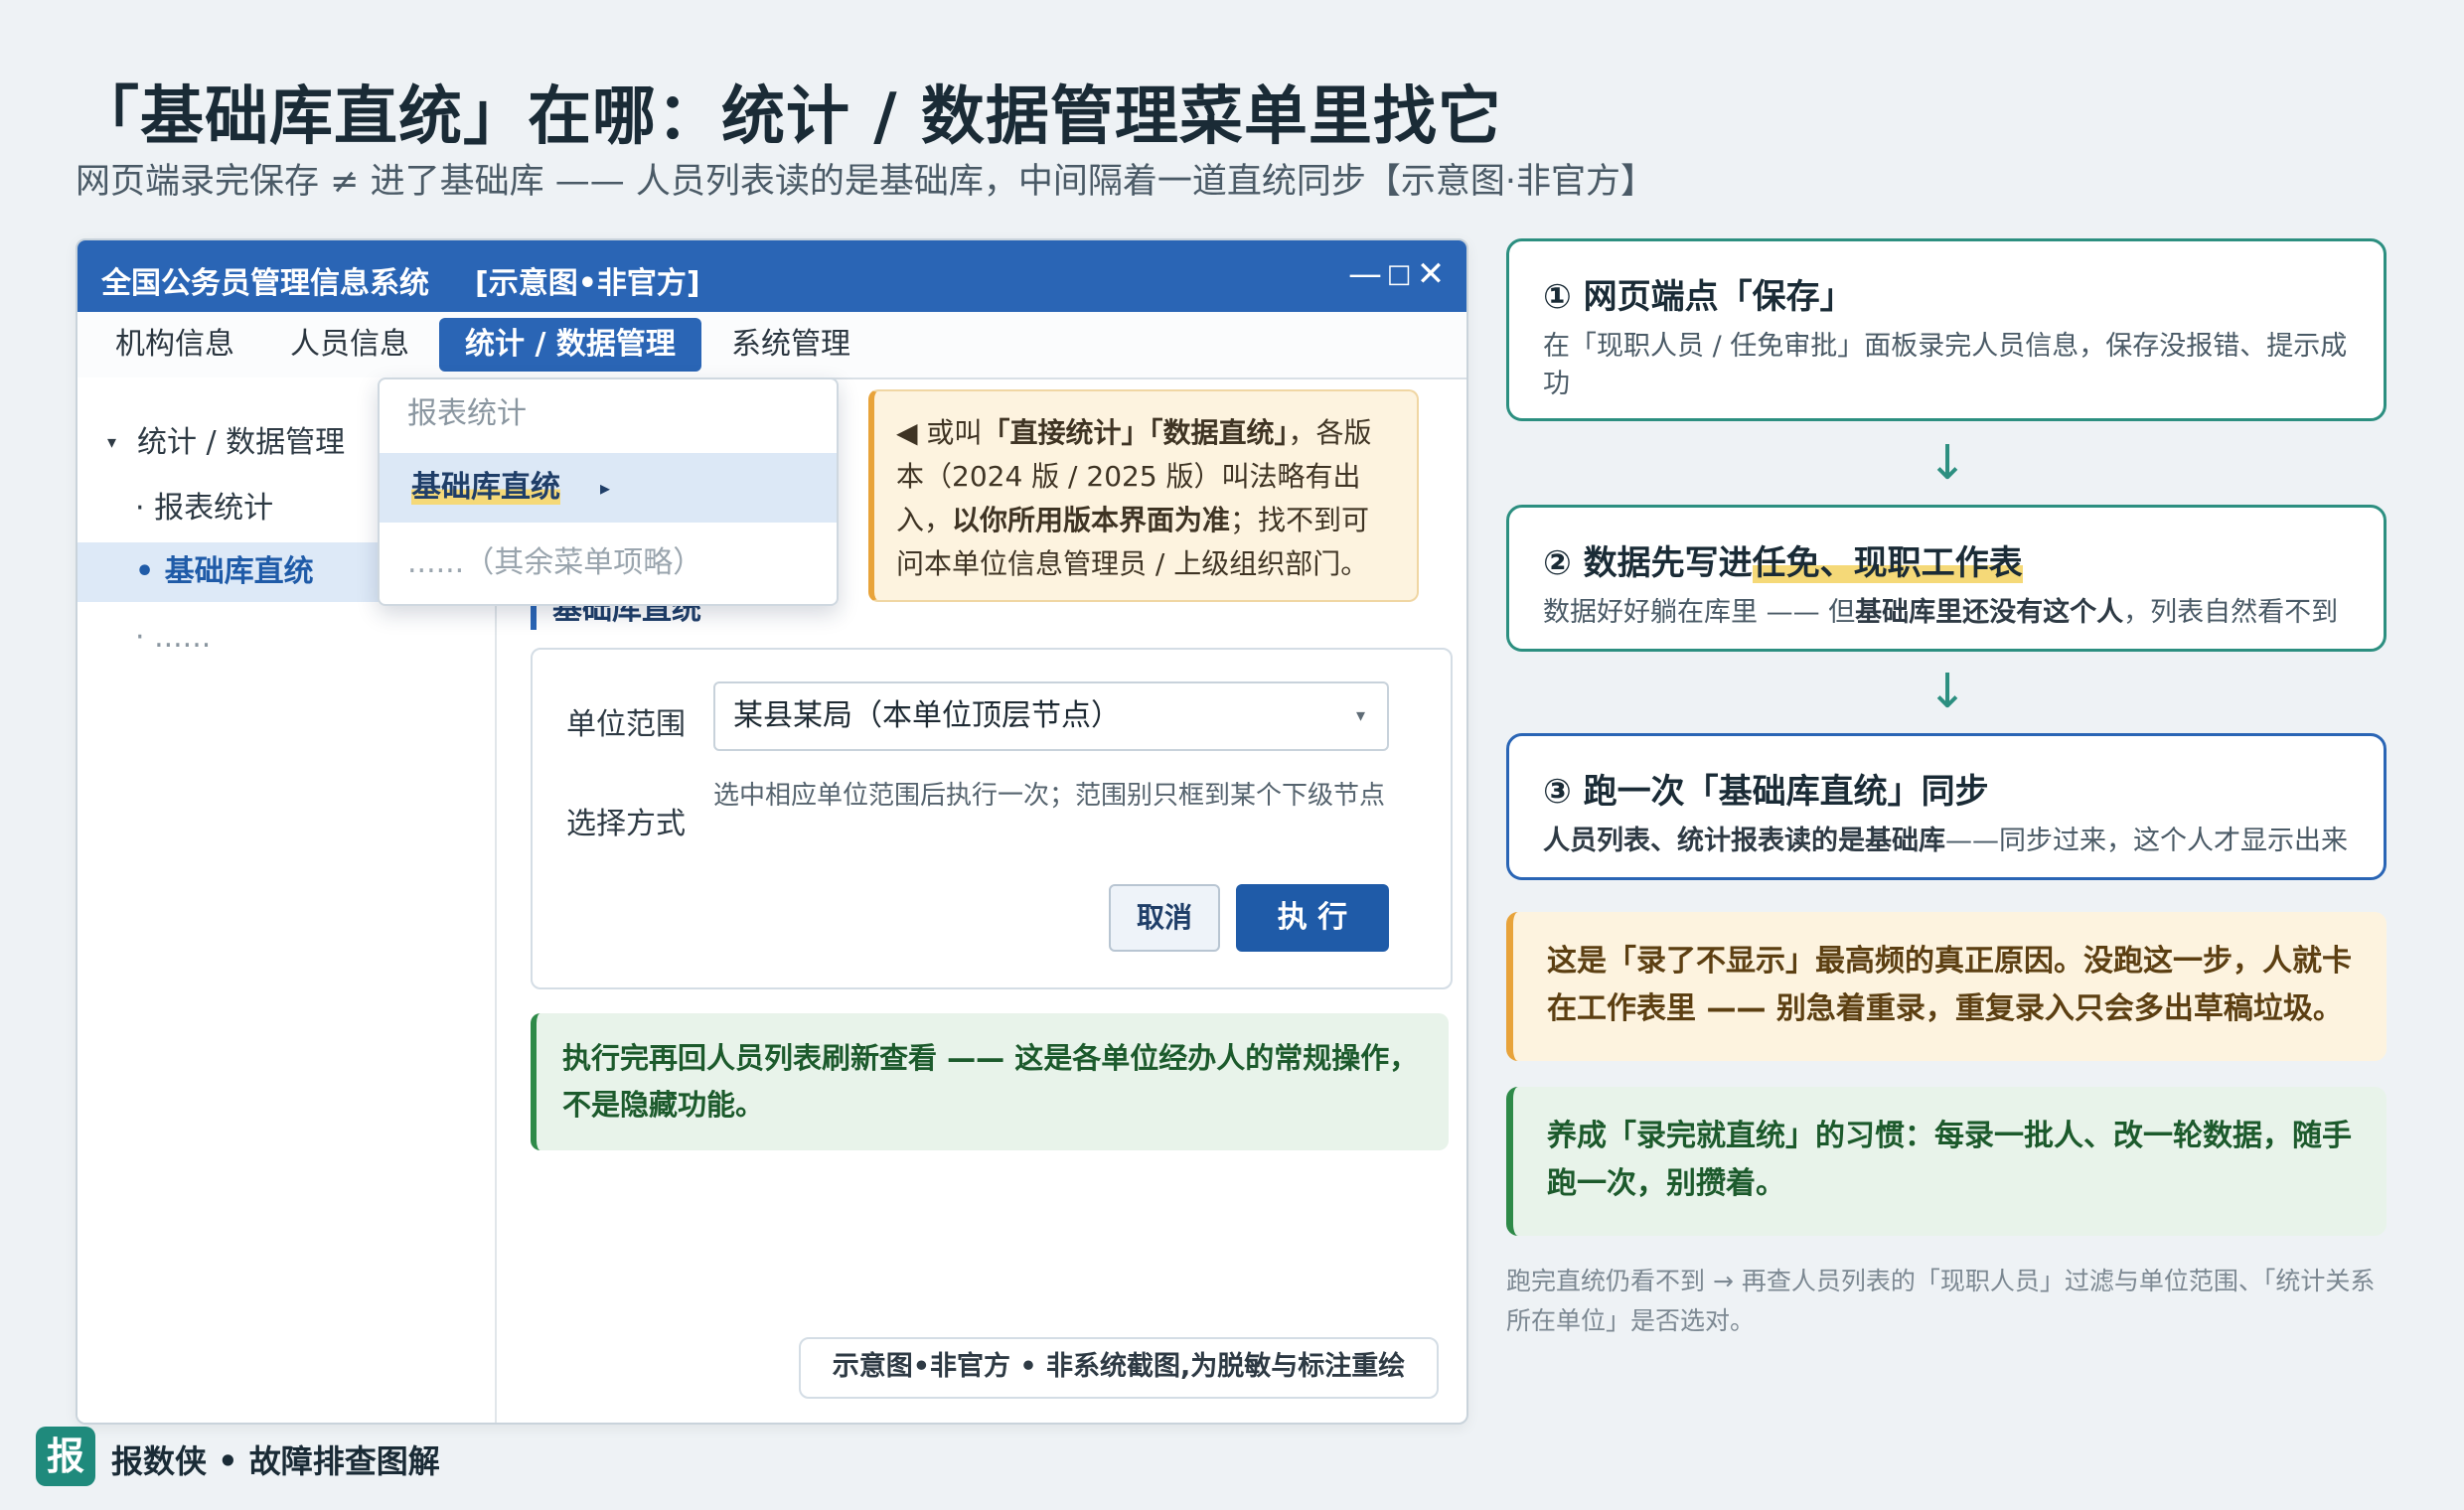  I want to click on submenu-arrow-icon: ▸, so click(605, 488).